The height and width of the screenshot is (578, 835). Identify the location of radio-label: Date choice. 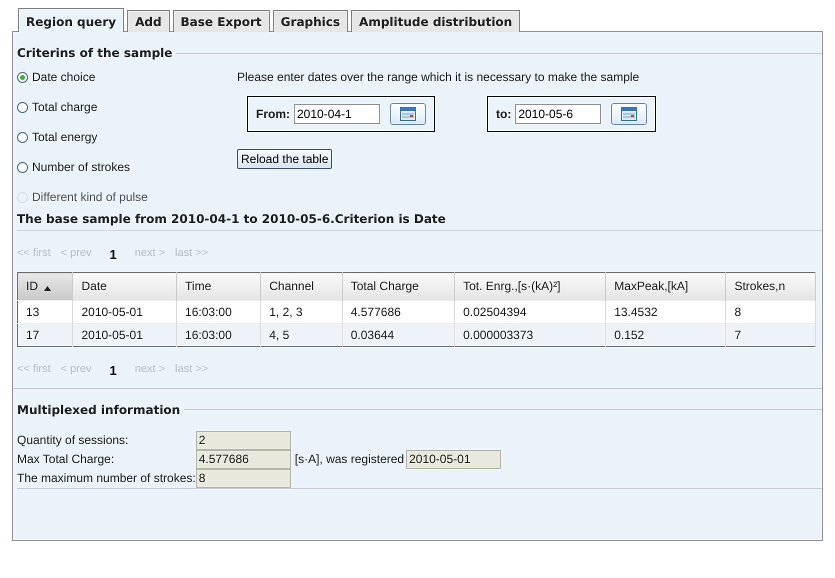
(64, 77).